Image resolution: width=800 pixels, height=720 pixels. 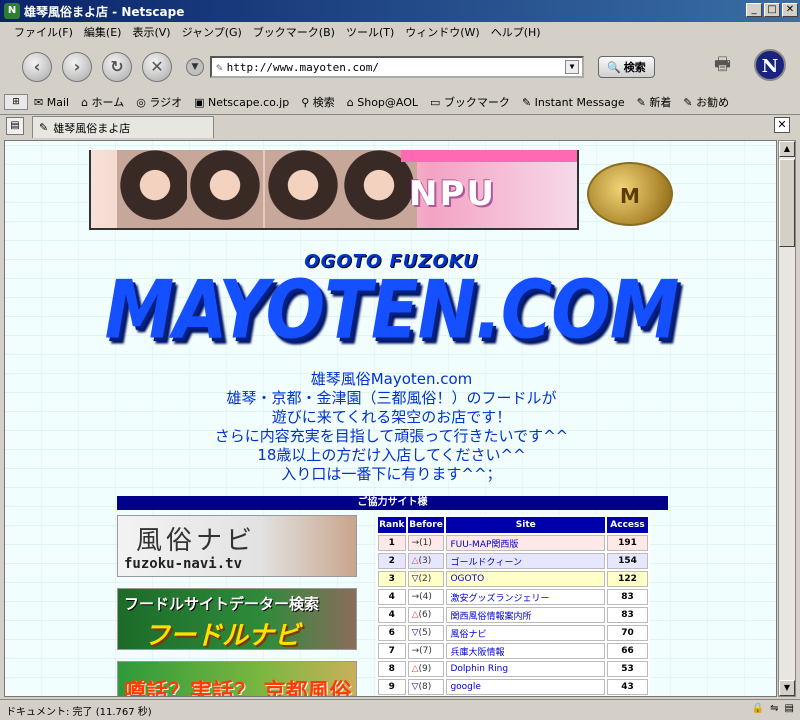 I want to click on status-text: ドキュメント: 完了 (11.767 秒), so click(x=79, y=712).